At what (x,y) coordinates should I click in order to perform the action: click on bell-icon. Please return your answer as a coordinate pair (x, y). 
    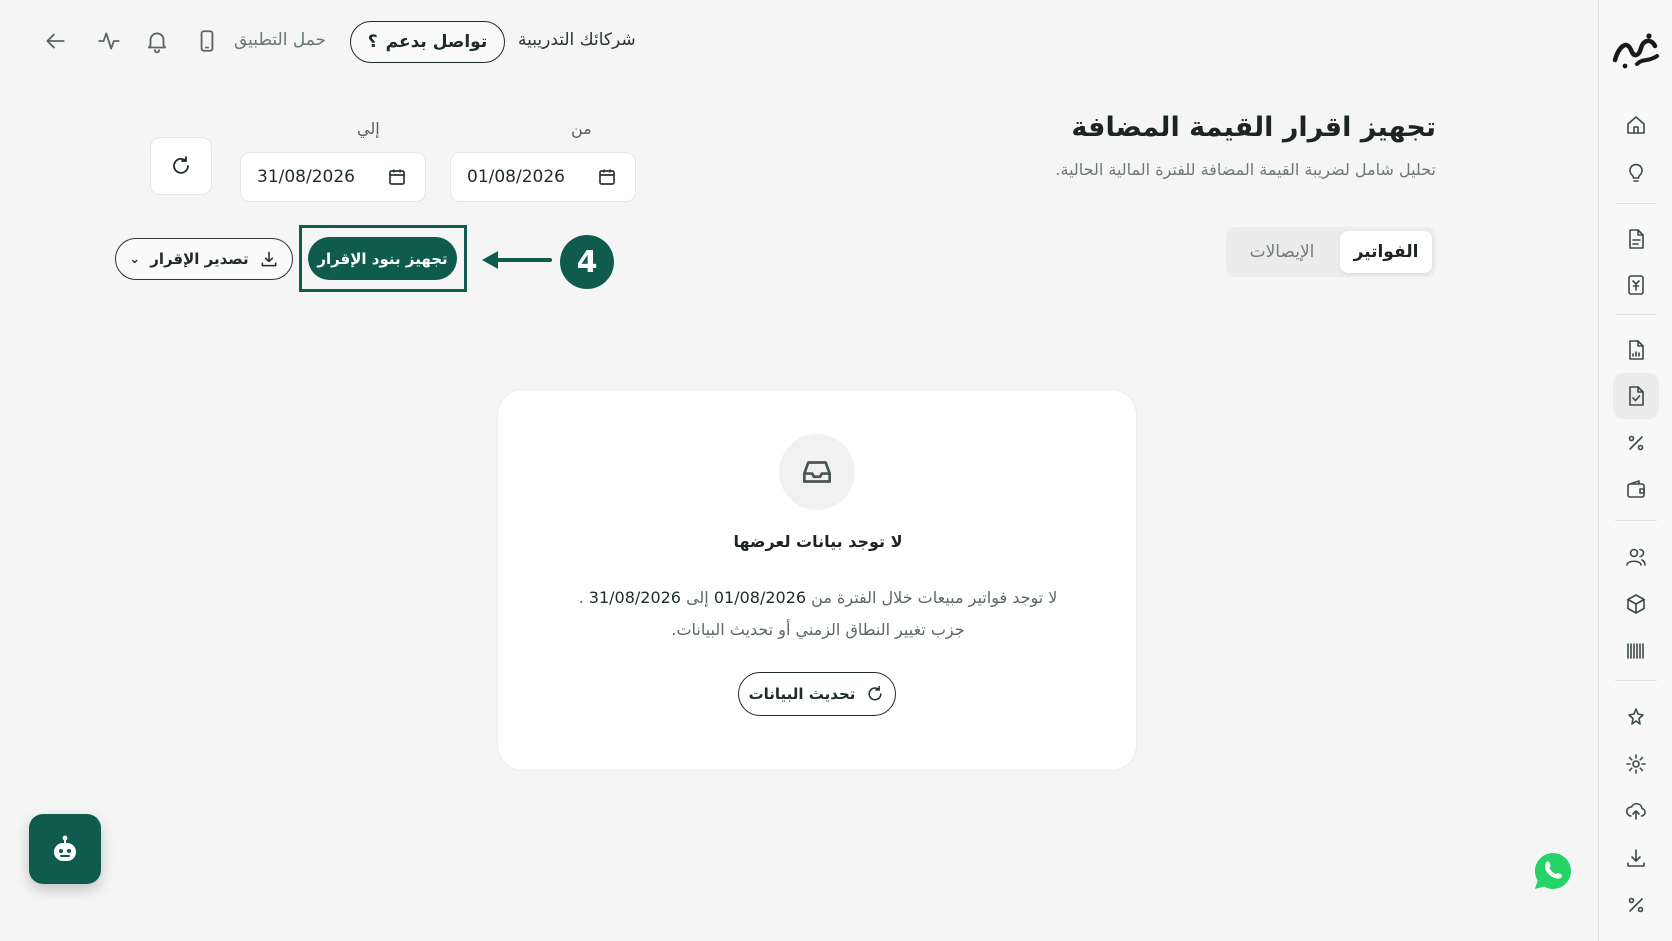
    Looking at the image, I should click on (157, 43).